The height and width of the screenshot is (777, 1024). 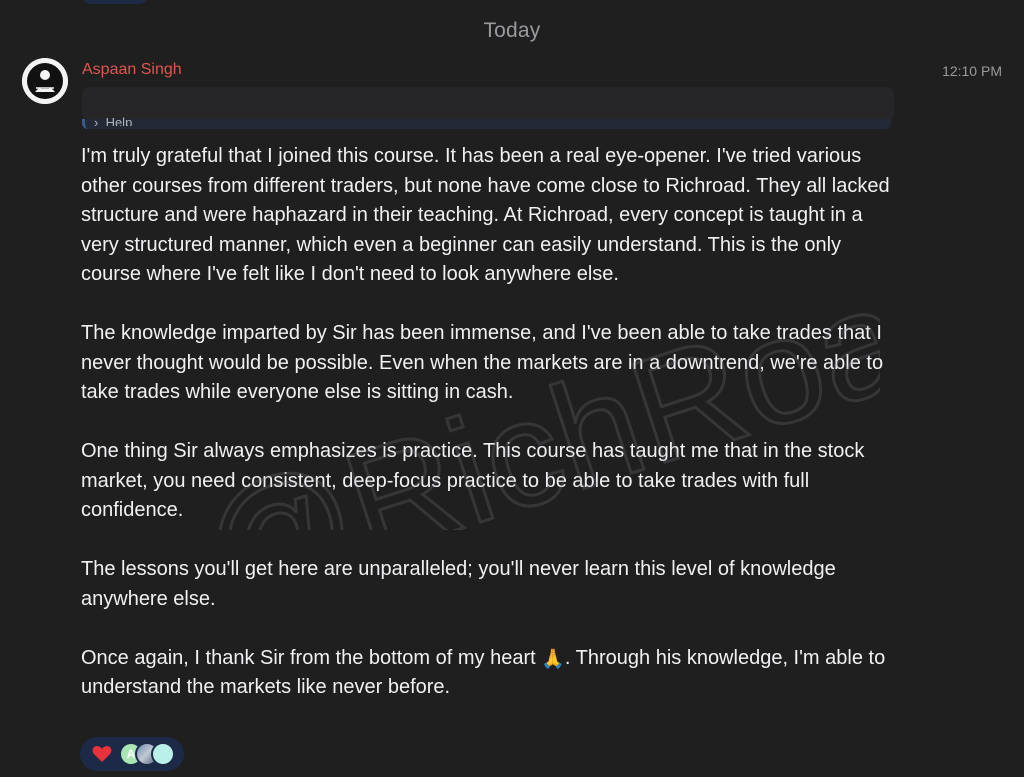 I want to click on avatar-image, so click(x=45, y=81).